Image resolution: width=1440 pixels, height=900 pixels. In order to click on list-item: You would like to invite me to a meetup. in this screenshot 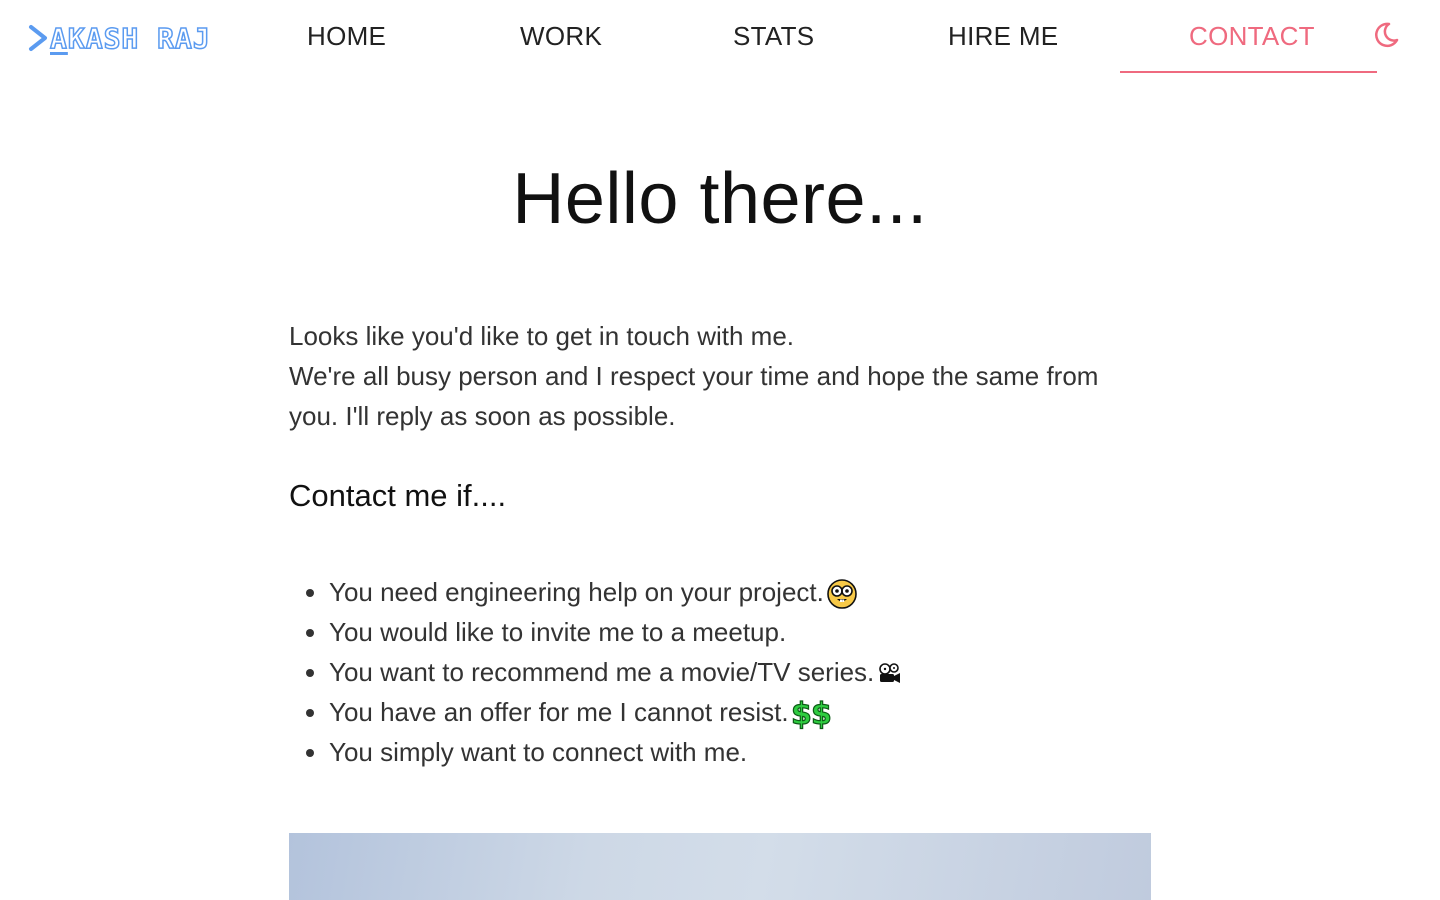, I will do `click(740, 632)`.